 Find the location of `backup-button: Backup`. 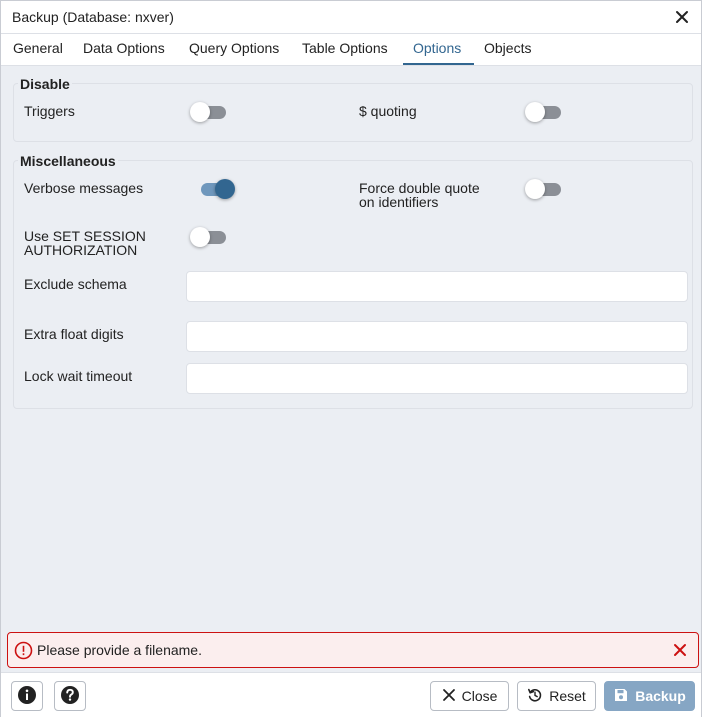

backup-button: Backup is located at coordinates (649, 696).